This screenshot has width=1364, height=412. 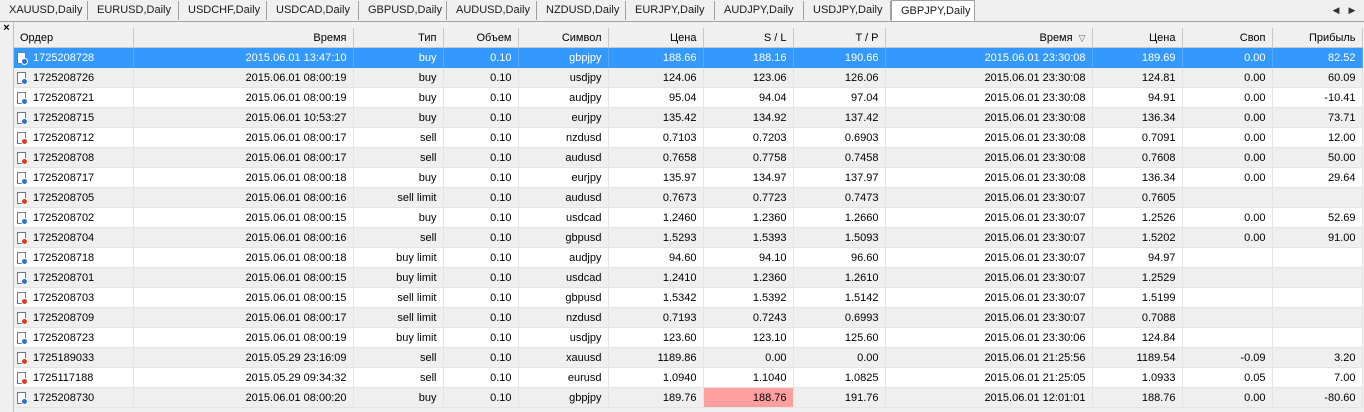 I want to click on order-number: 1725208705, so click(x=64, y=197).